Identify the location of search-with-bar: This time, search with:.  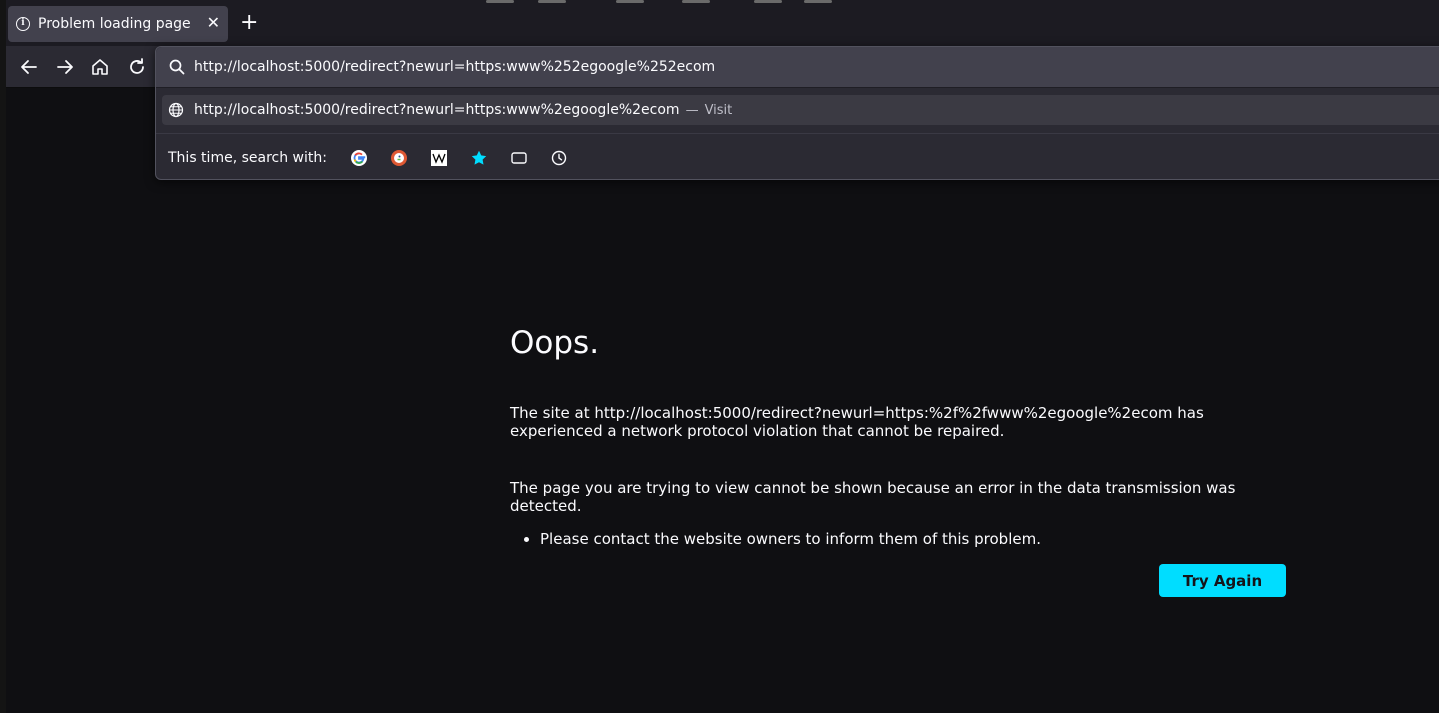
(378, 158).